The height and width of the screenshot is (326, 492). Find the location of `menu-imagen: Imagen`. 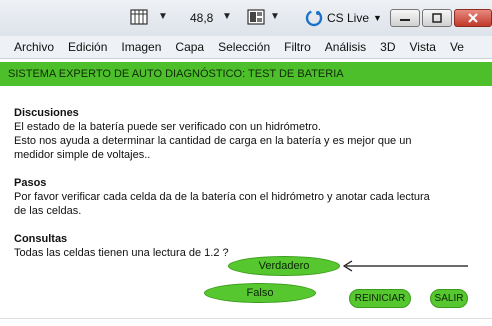

menu-imagen: Imagen is located at coordinates (141, 47).